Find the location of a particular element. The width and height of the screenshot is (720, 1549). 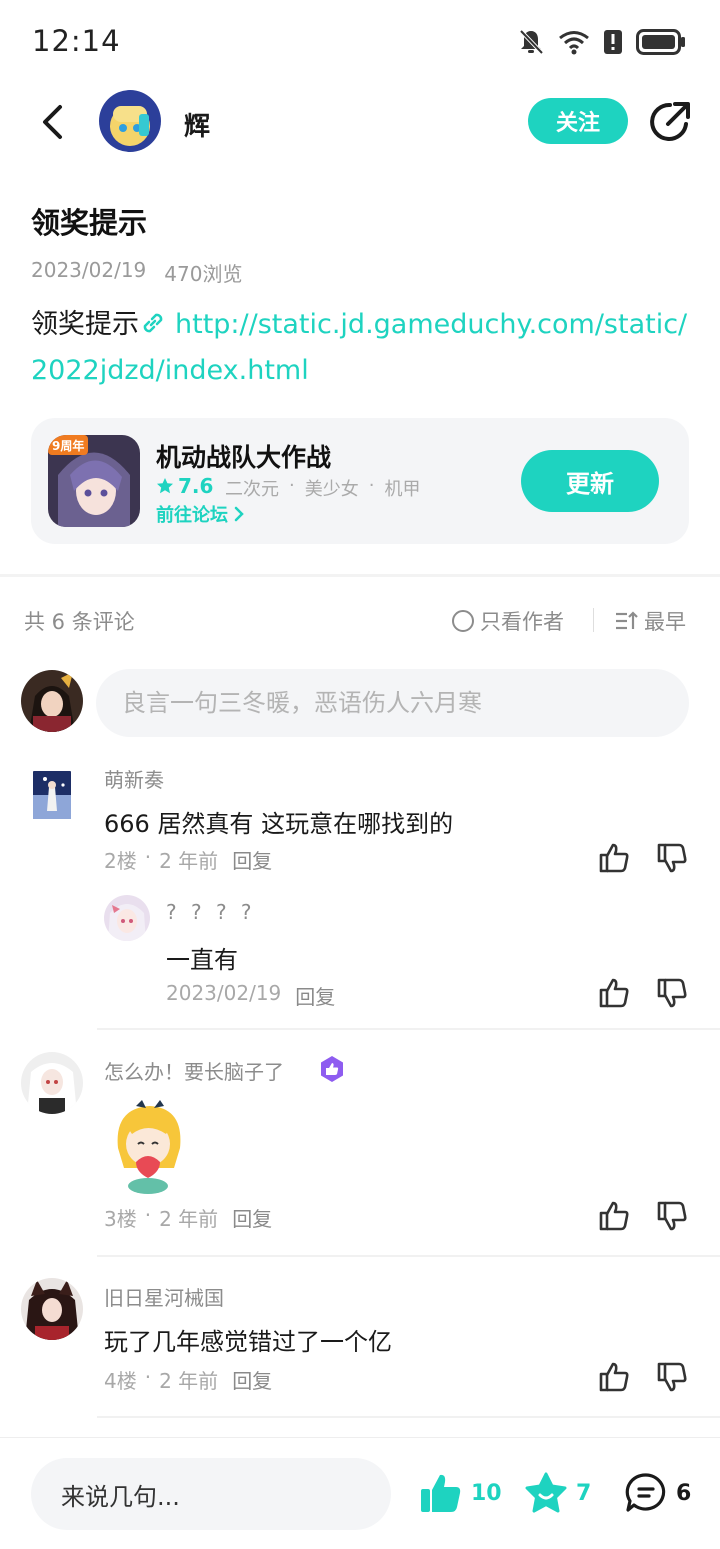

author-avatar is located at coordinates (130, 121).